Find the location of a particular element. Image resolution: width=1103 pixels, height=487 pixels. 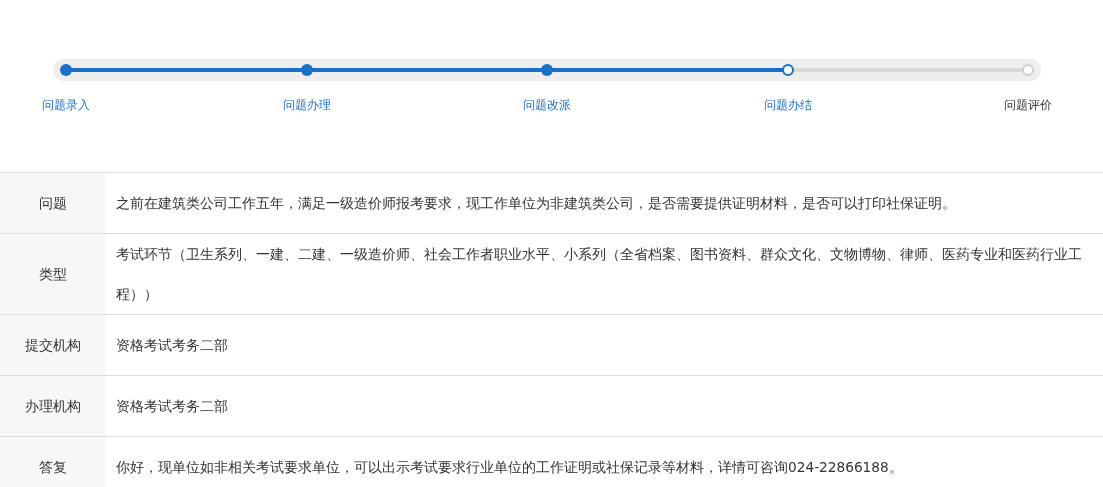

row-label: 办理机构 is located at coordinates (52, 406).